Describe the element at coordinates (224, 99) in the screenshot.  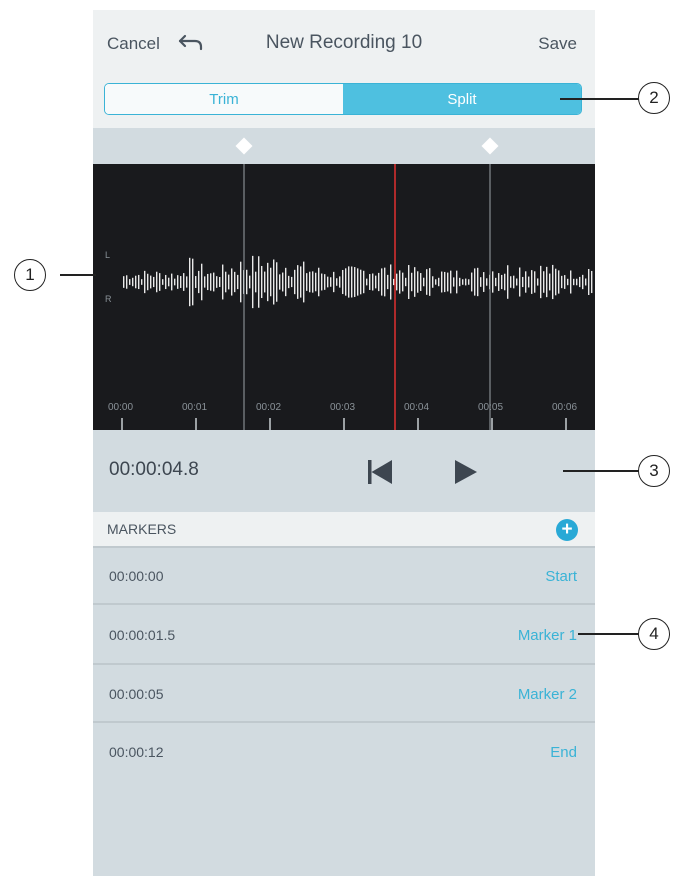
I see `tab-trim: Trim` at that location.